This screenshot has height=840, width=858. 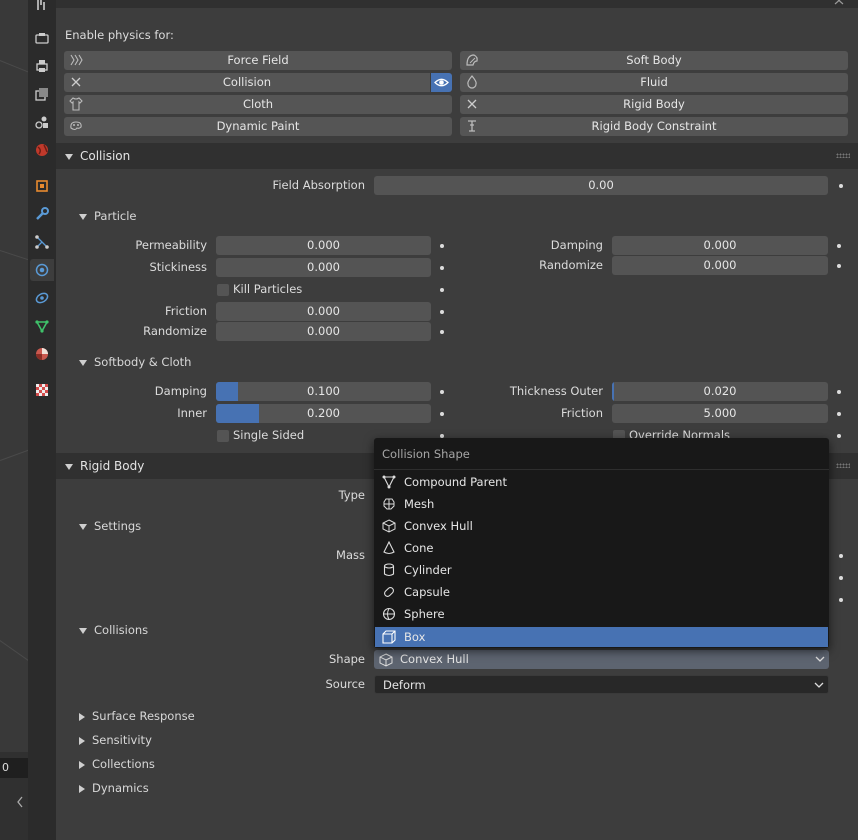 I want to click on object-square-icon, so click(x=42, y=186).